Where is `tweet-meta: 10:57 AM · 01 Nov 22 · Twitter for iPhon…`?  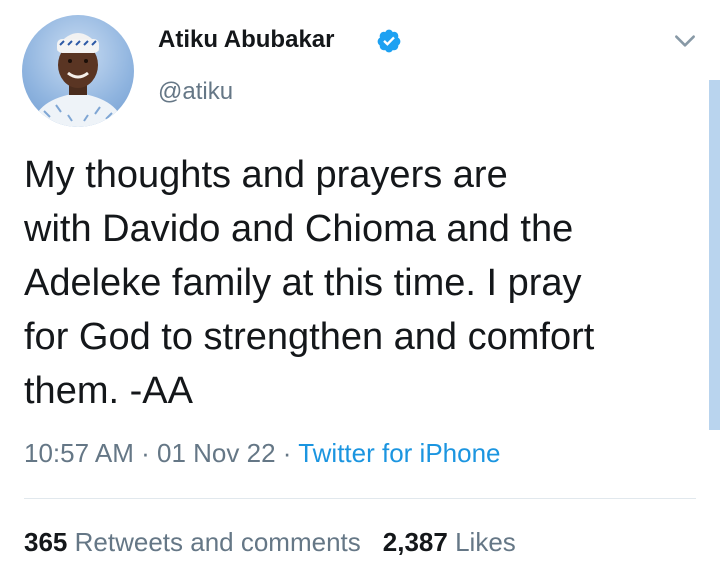 tweet-meta: 10:57 AM · 01 Nov 22 · Twitter for iPhon… is located at coordinates (262, 453).